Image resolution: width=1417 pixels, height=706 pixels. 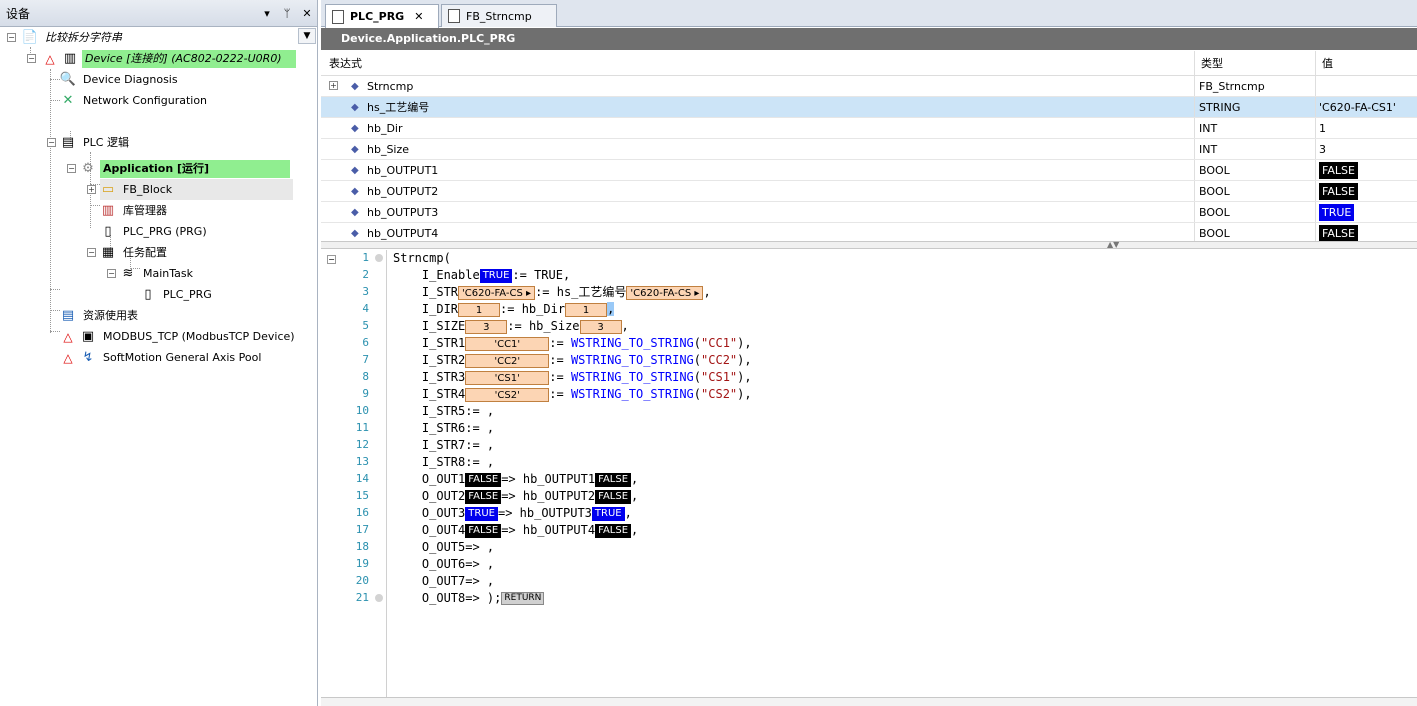 I want to click on horizontal-scrollbar, so click(x=869, y=701).